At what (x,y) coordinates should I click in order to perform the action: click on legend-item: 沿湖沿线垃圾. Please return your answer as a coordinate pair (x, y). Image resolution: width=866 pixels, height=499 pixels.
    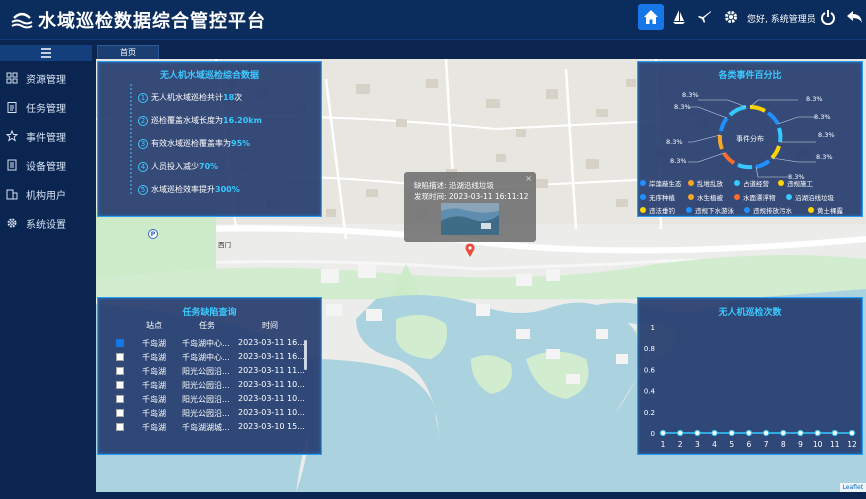
    Looking at the image, I should click on (810, 197).